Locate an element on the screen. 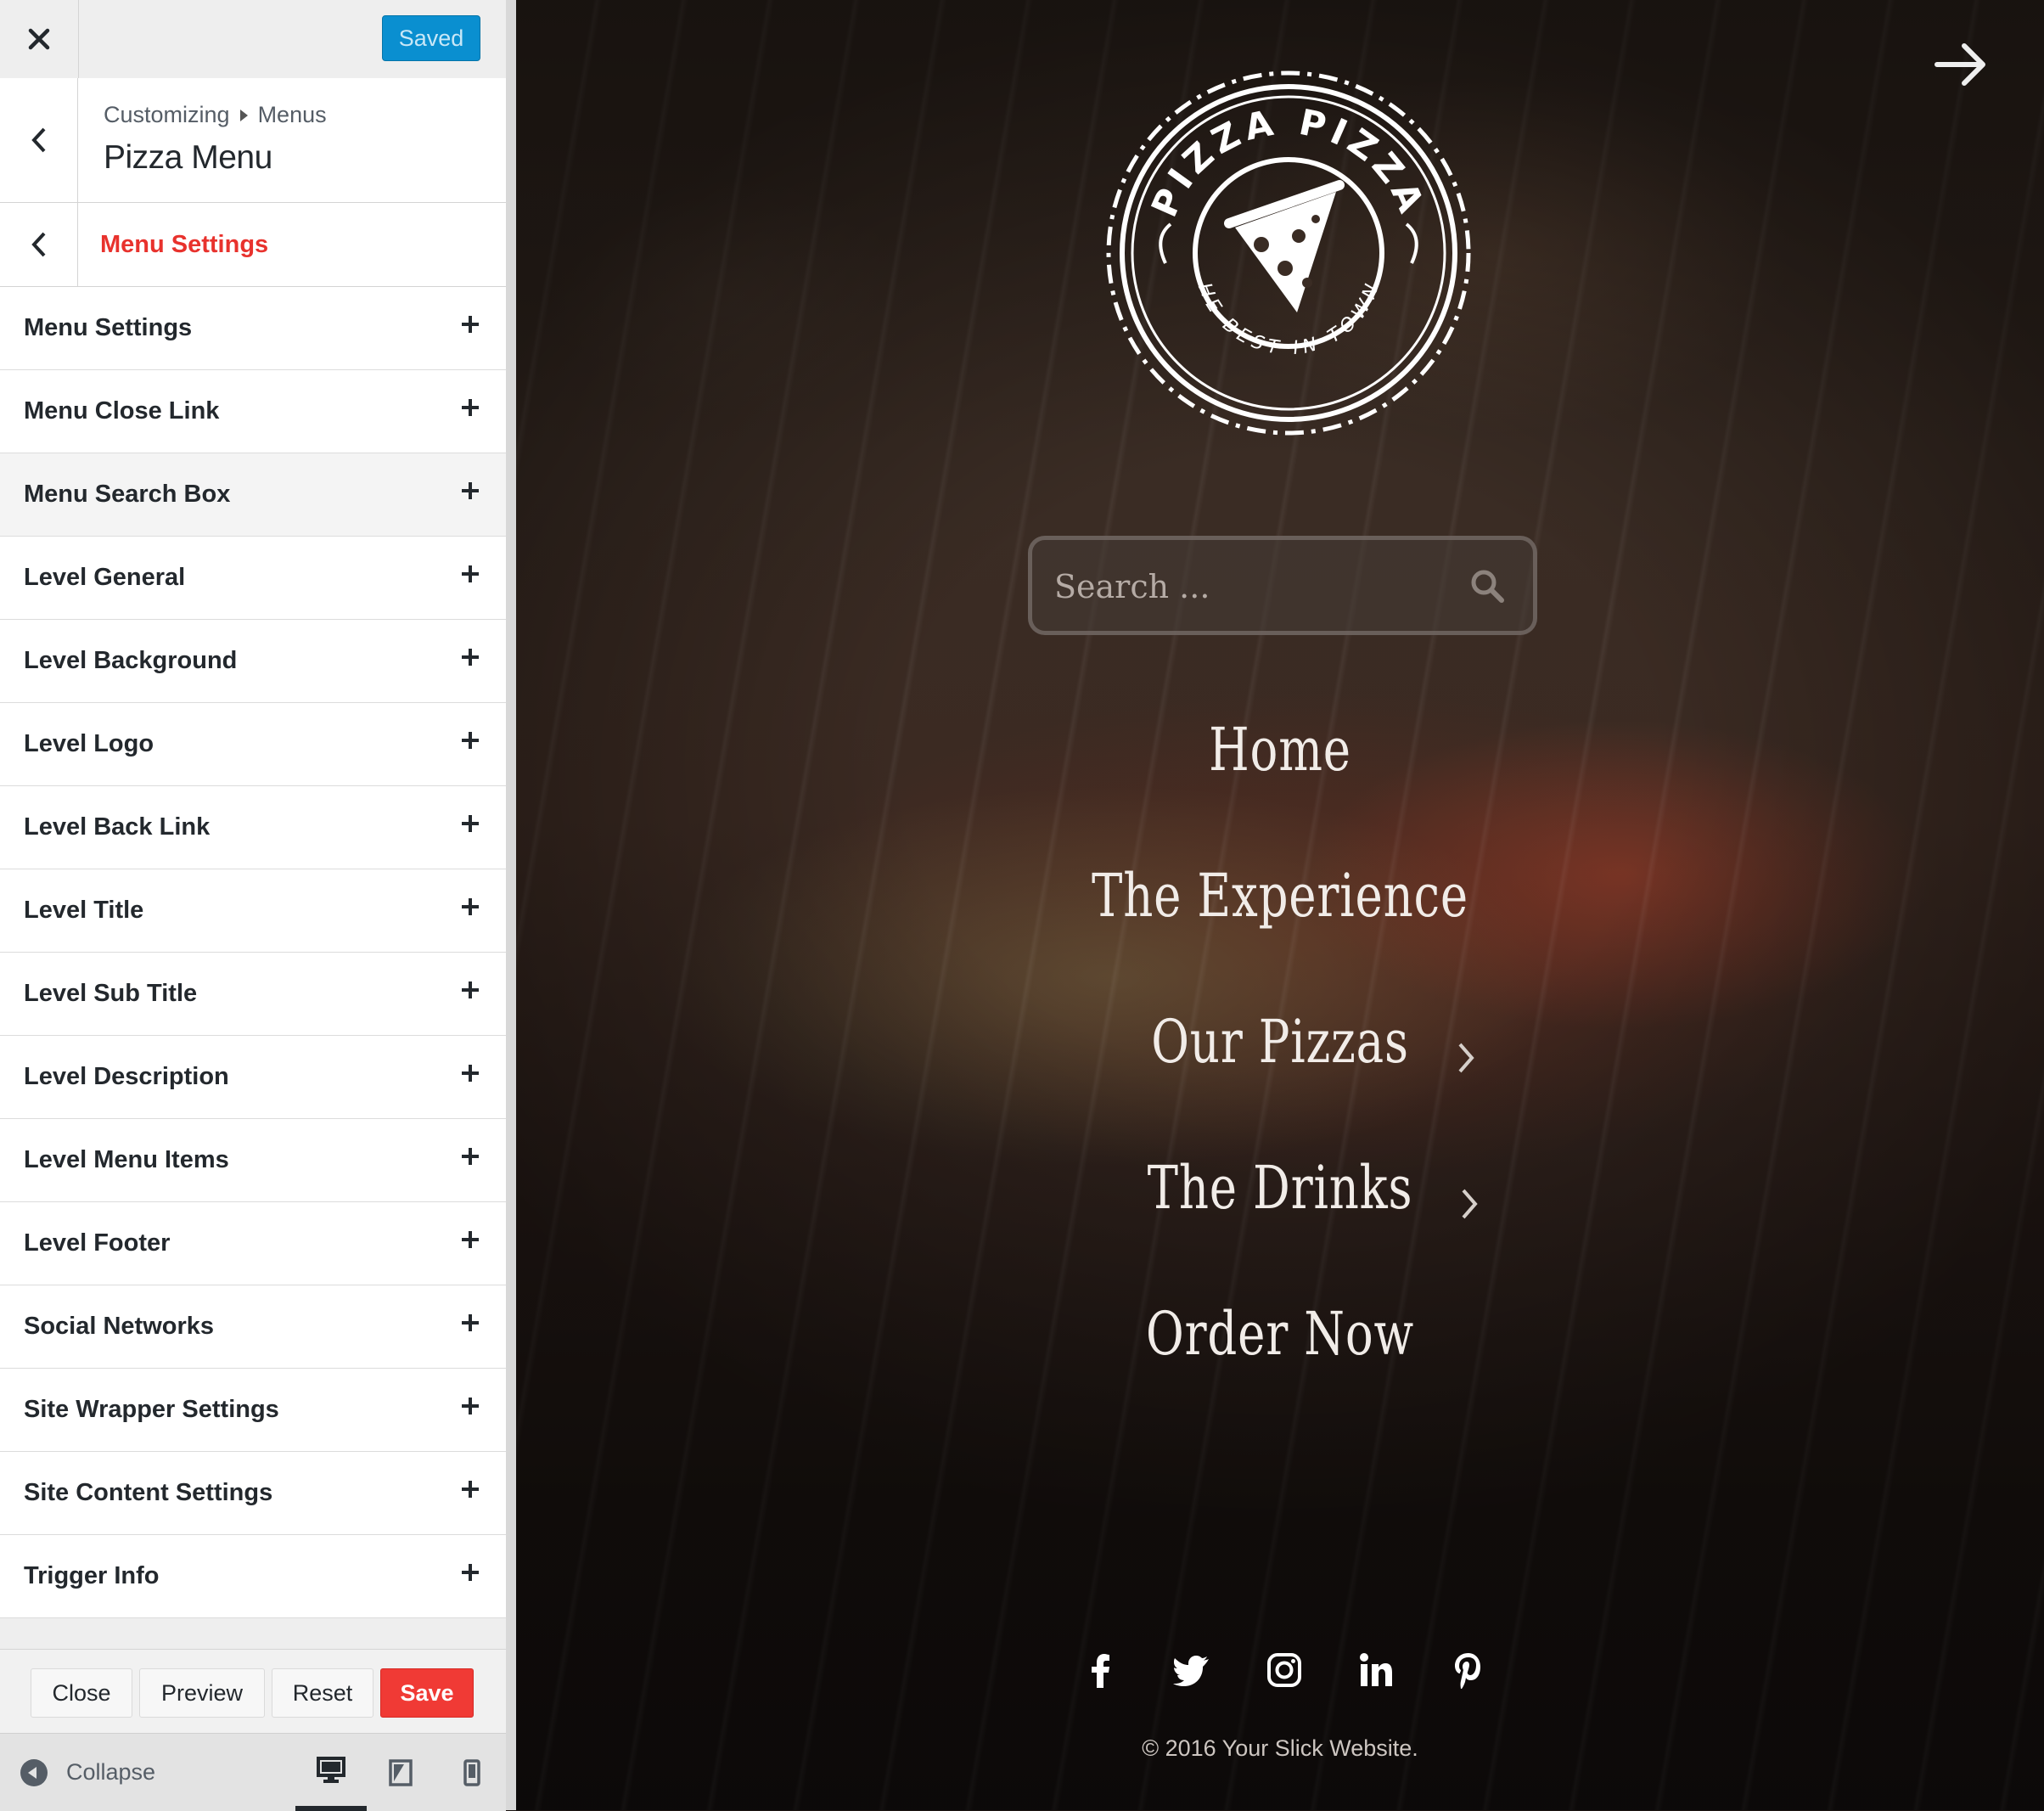  preview-button: Preview is located at coordinates (202, 1693).